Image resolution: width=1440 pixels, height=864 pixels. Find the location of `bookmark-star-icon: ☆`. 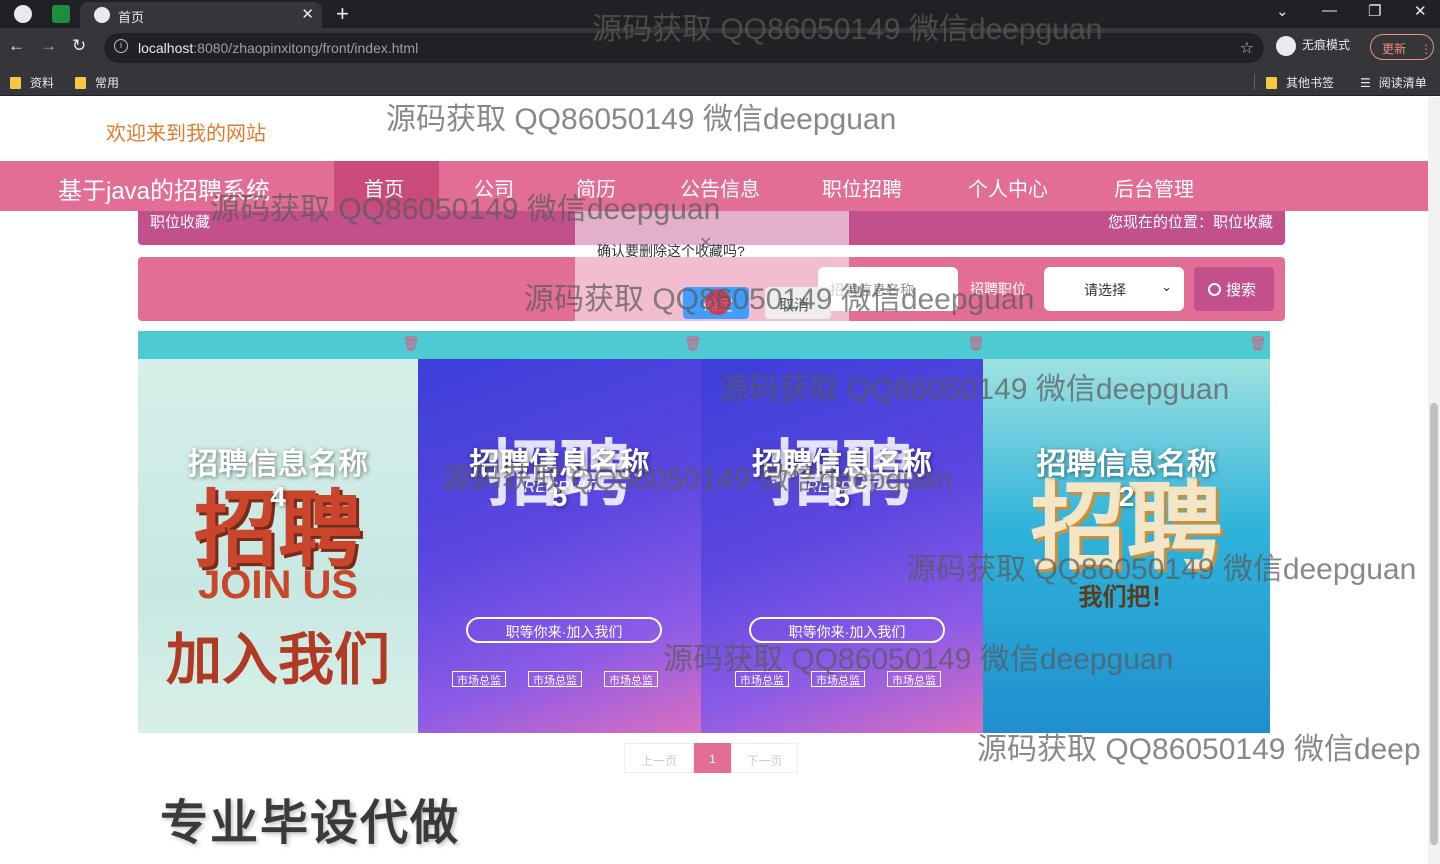

bookmark-star-icon: ☆ is located at coordinates (1247, 48).